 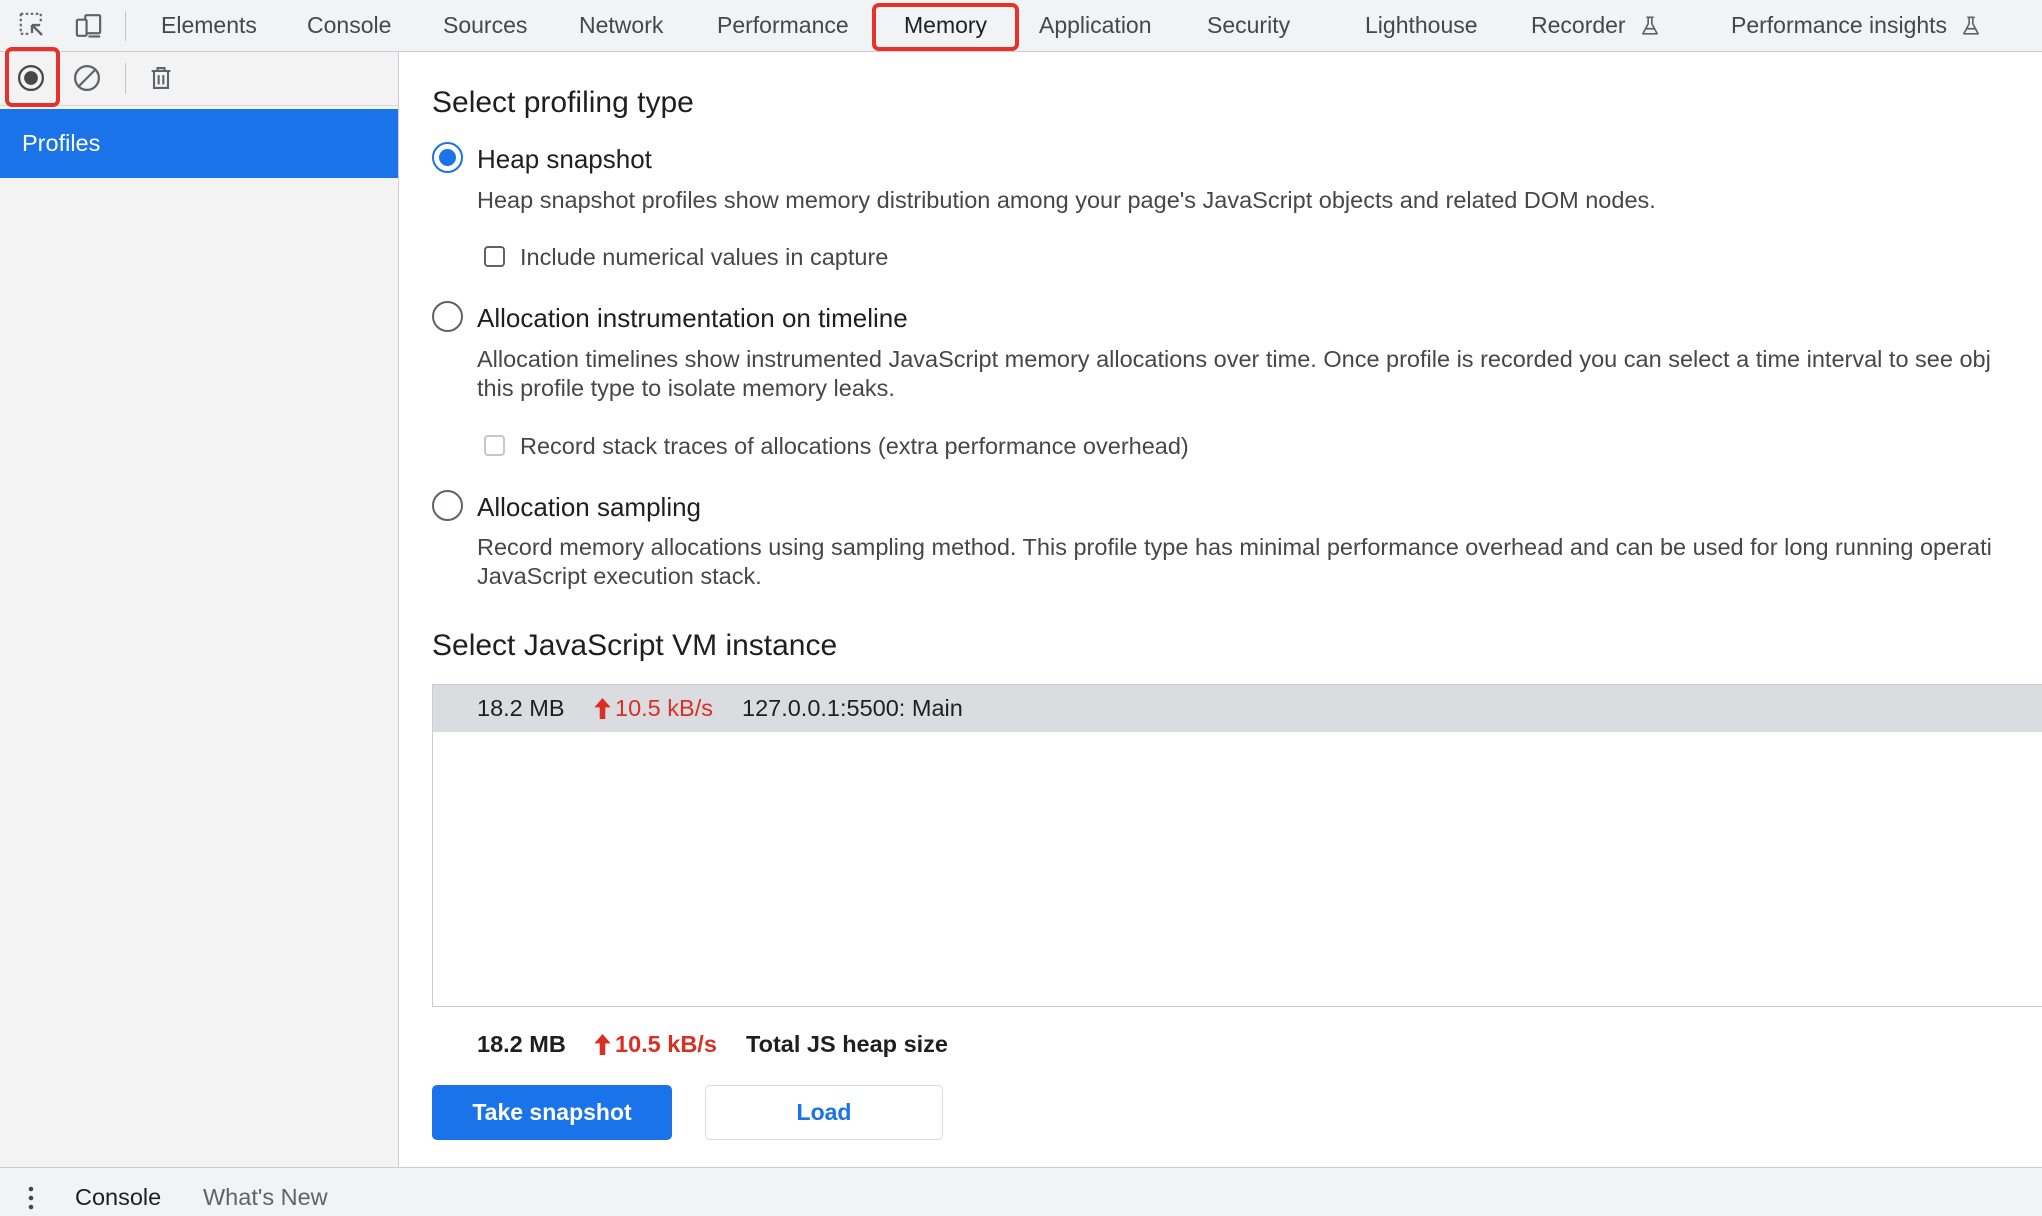 What do you see at coordinates (1578, 25) in the screenshot?
I see `tab-label: Recorder` at bounding box center [1578, 25].